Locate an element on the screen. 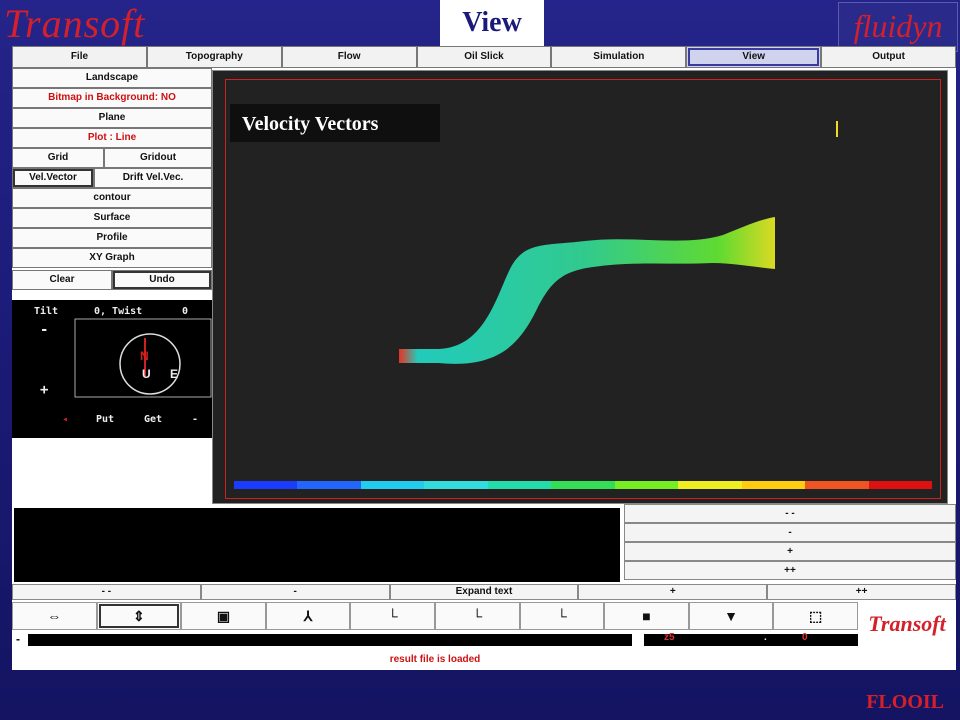 The width and height of the screenshot is (960, 720). compass-icon: N U E is located at coordinates (143, 358).